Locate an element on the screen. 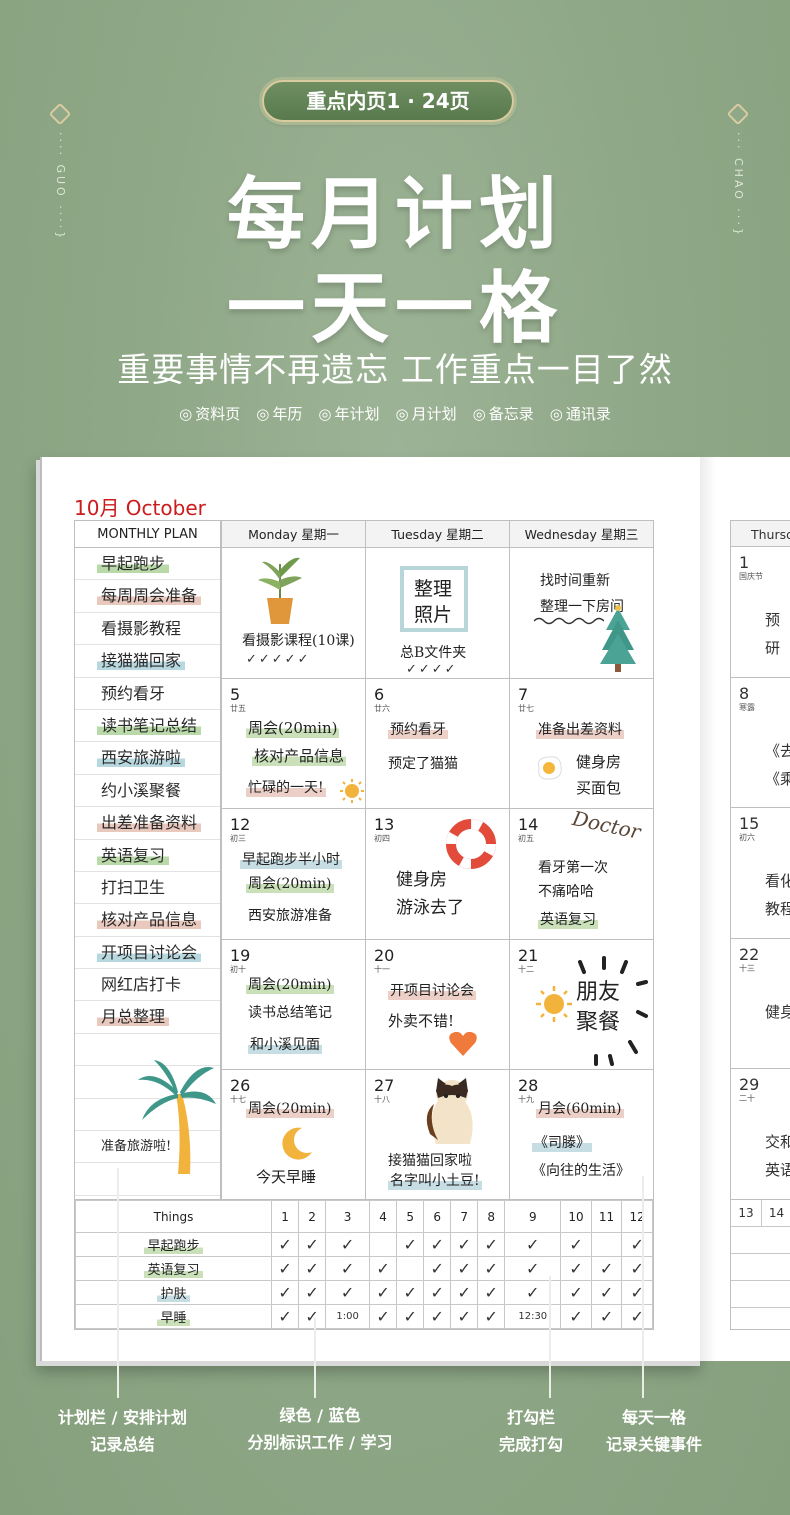  calendar-cell: 7 廿七 准备出差资料 健身房 买面包 is located at coordinates (581, 744).